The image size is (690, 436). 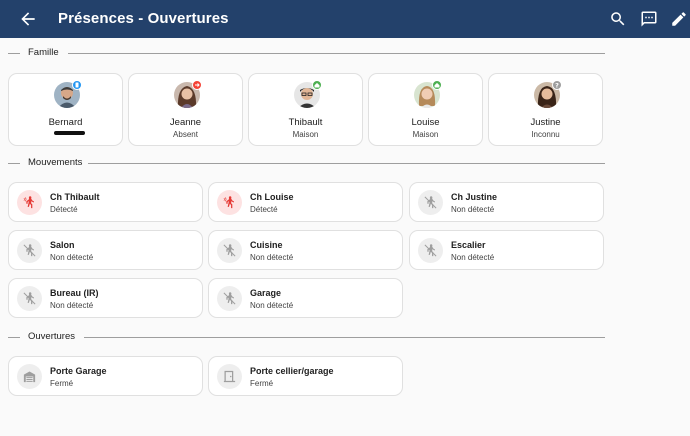 What do you see at coordinates (69, 133) in the screenshot?
I see `redaction-mark` at bounding box center [69, 133].